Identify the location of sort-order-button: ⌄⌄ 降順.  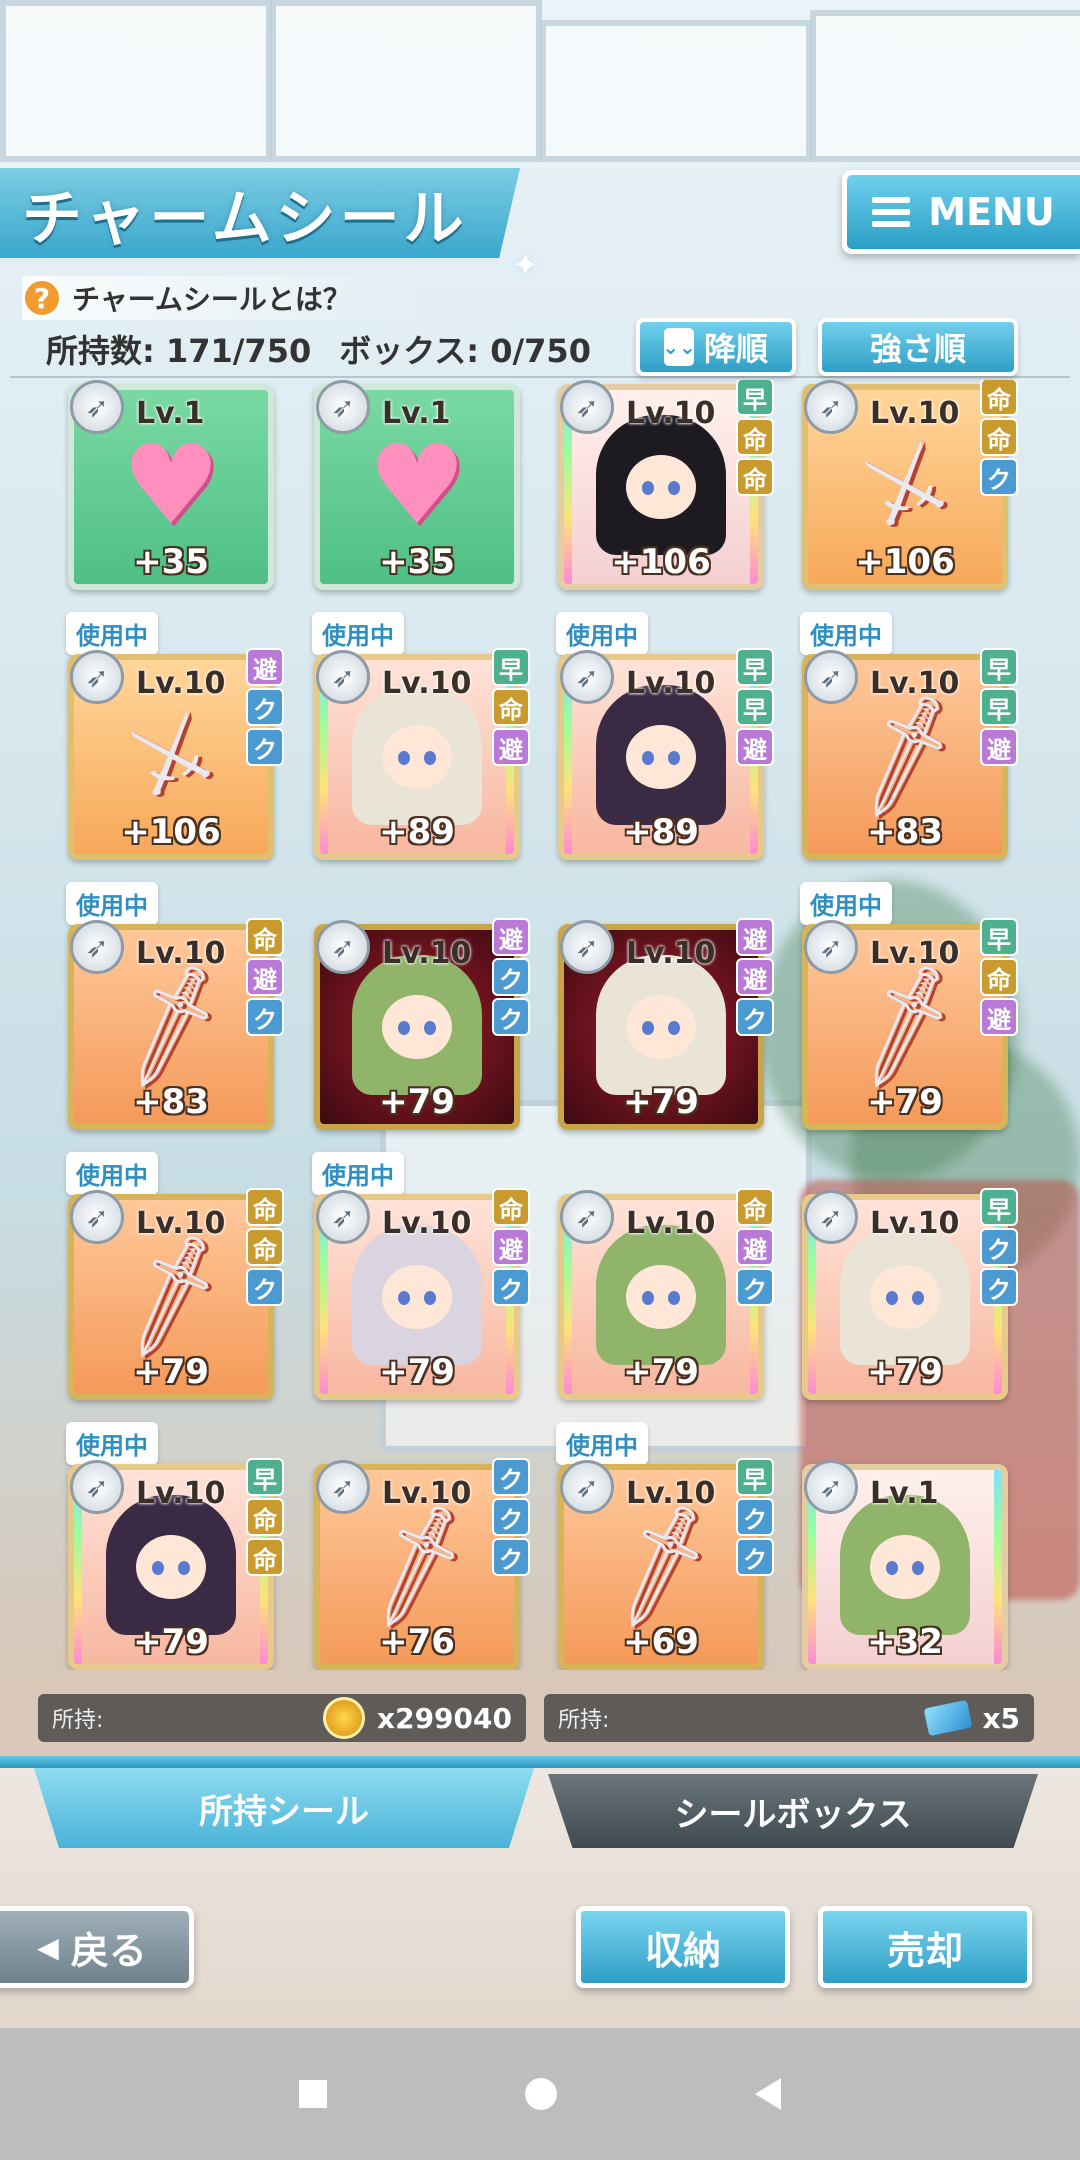
(716, 347).